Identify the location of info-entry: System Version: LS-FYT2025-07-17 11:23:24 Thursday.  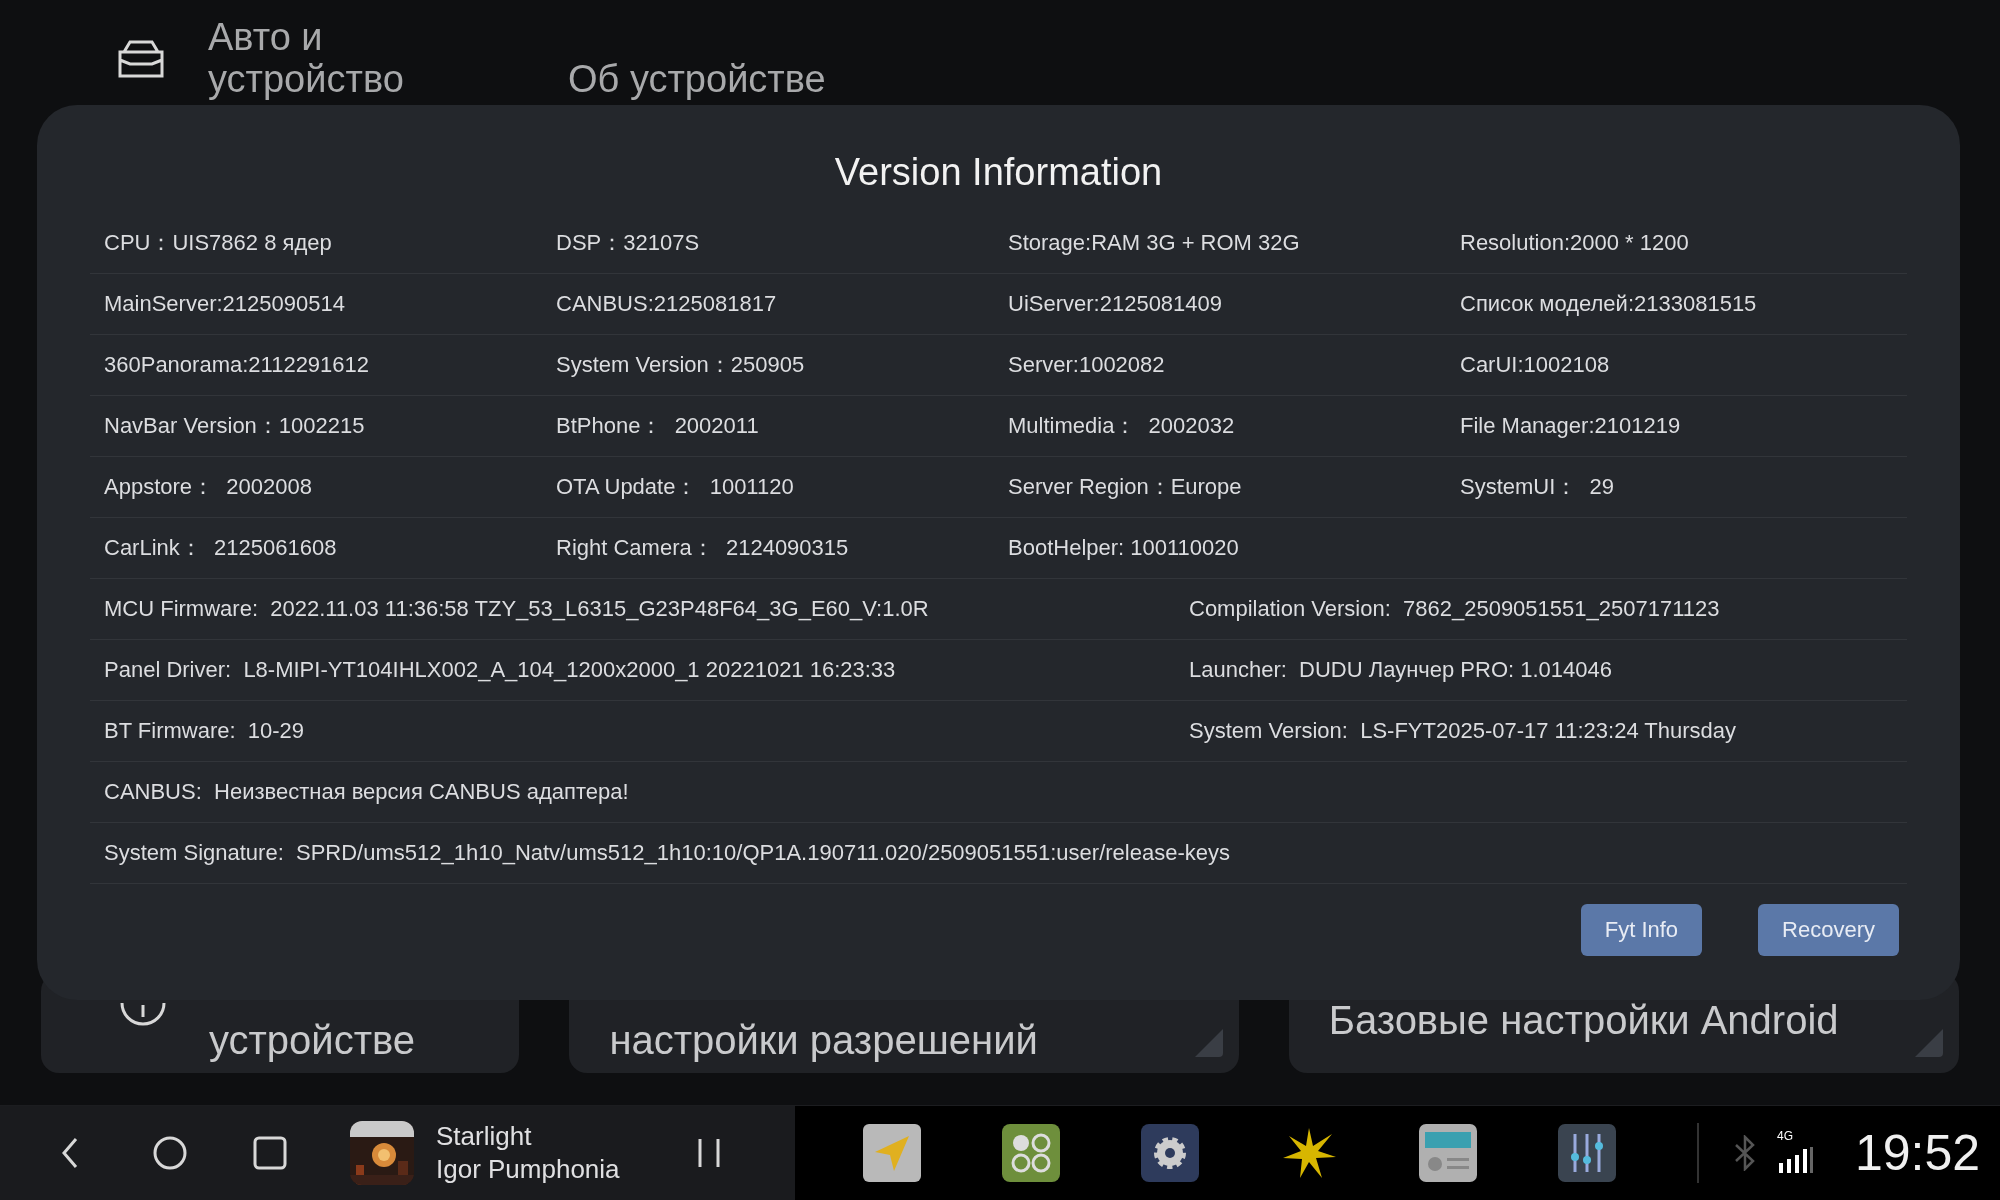
(1463, 731).